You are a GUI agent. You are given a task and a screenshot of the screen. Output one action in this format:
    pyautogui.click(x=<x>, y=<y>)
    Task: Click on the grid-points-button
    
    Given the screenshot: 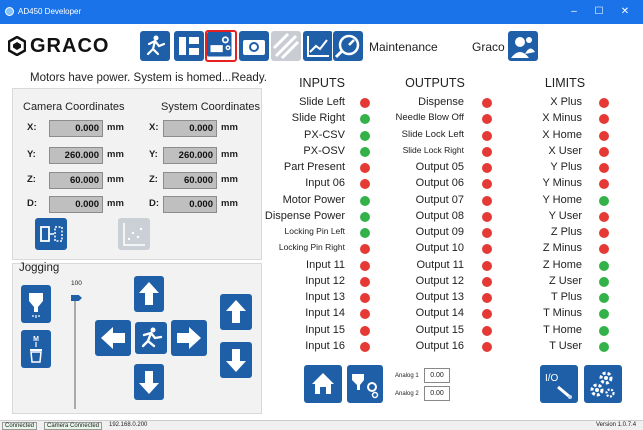 What is the action you would take?
    pyautogui.click(x=134, y=234)
    